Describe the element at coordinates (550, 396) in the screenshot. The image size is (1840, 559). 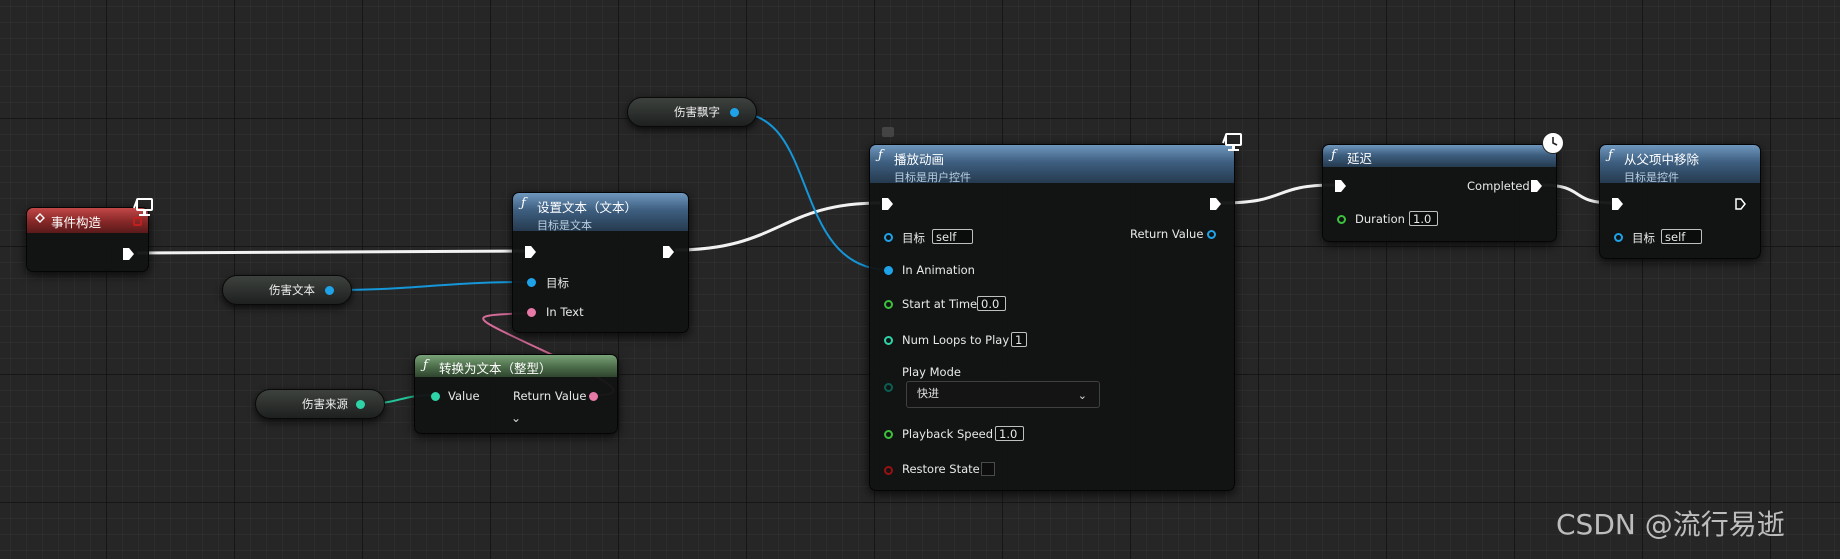
I see `pin-label-return: Return Value` at that location.